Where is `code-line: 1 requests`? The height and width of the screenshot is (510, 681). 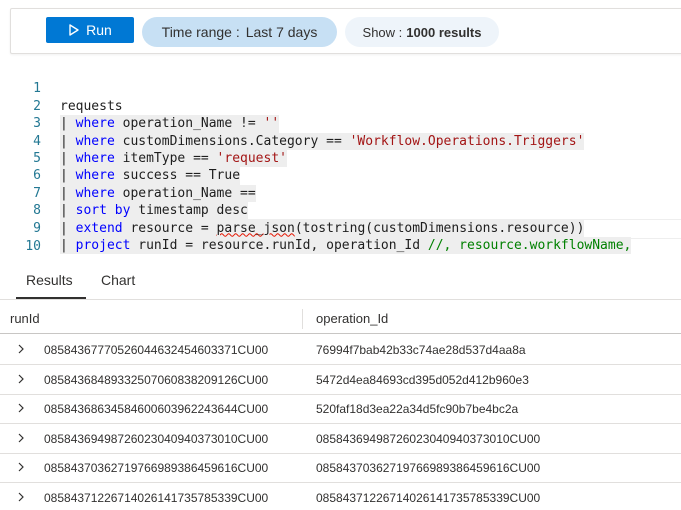 code-line: 1 requests is located at coordinates (340, 88).